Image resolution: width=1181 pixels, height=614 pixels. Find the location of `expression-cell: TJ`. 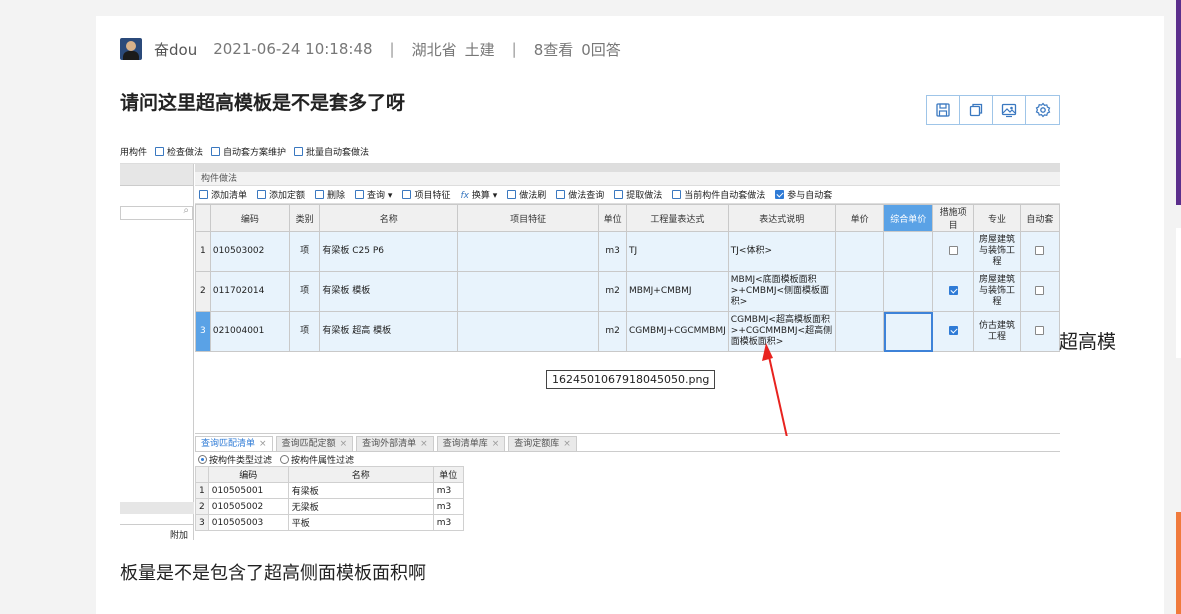

expression-cell: TJ is located at coordinates (677, 251).